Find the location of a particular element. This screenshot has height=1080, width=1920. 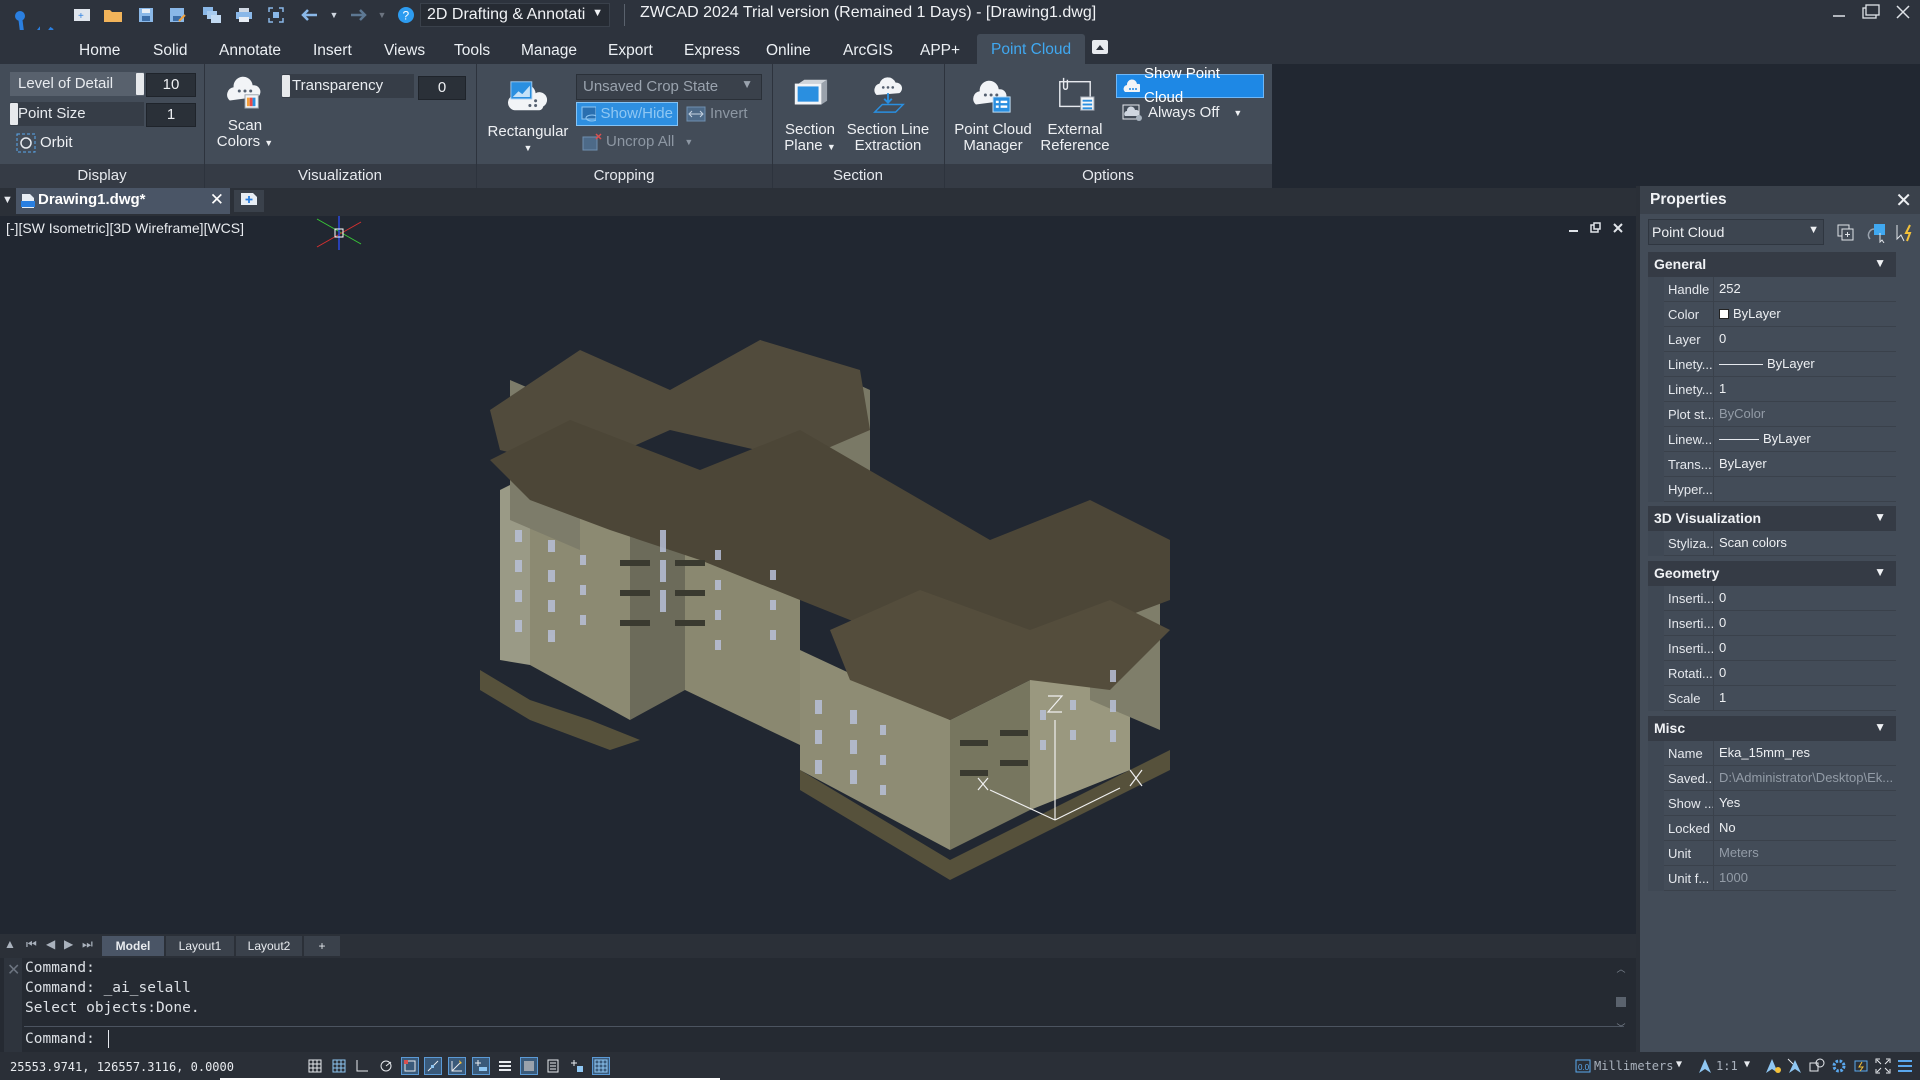

add-layout-button: + is located at coordinates (322, 946).